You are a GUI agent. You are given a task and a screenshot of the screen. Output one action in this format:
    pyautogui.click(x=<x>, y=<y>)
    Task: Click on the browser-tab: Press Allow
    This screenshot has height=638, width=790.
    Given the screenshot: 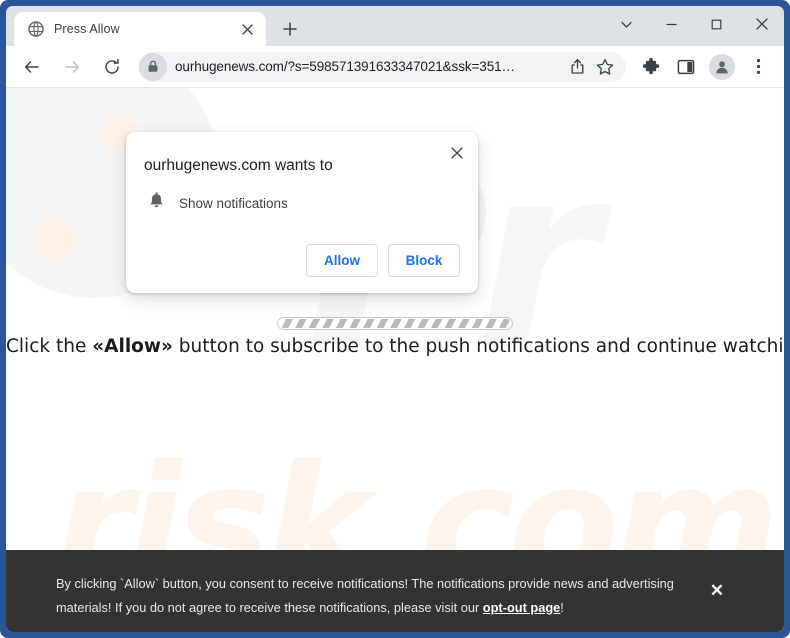 What is the action you would take?
    pyautogui.click(x=140, y=29)
    